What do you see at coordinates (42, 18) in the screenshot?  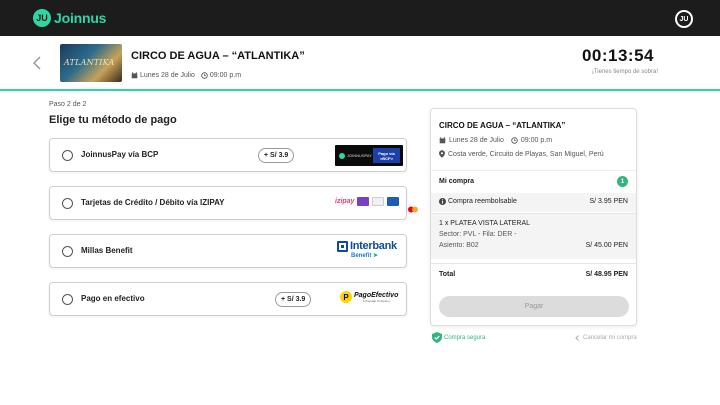 I see `logo-mark-icon: JU` at bounding box center [42, 18].